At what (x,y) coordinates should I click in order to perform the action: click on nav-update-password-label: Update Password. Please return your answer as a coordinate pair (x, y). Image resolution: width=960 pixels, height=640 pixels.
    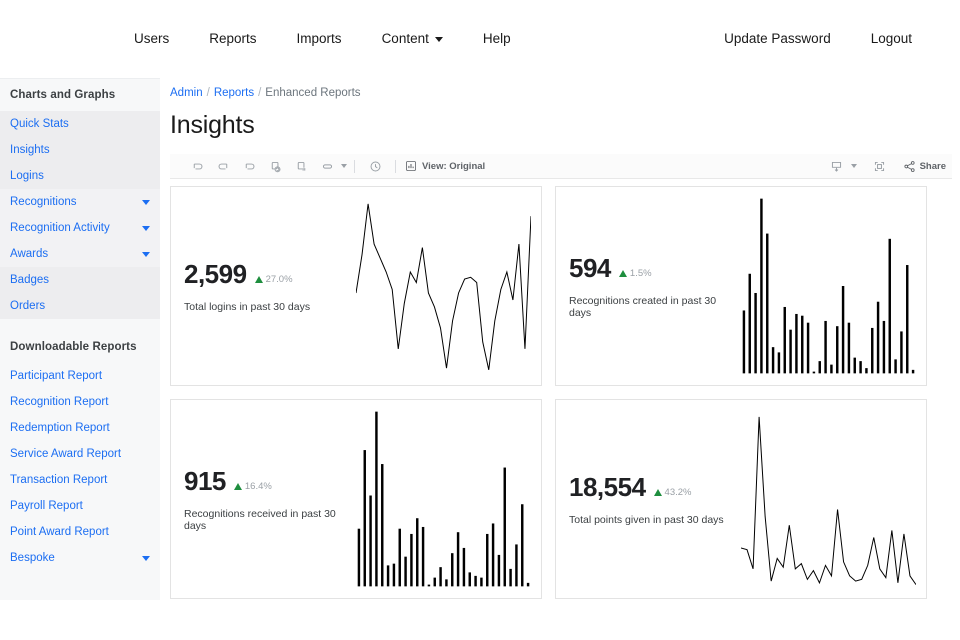
    Looking at the image, I should click on (777, 38).